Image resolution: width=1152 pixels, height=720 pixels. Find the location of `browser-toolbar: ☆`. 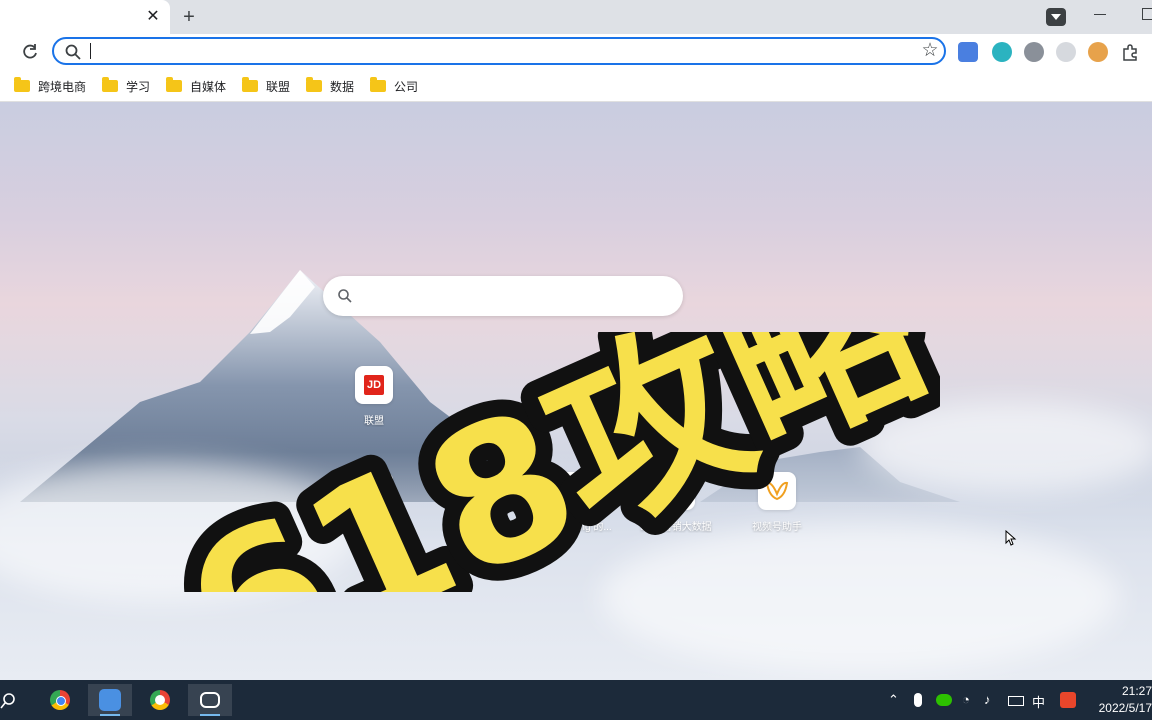

browser-toolbar: ☆ is located at coordinates (576, 52).